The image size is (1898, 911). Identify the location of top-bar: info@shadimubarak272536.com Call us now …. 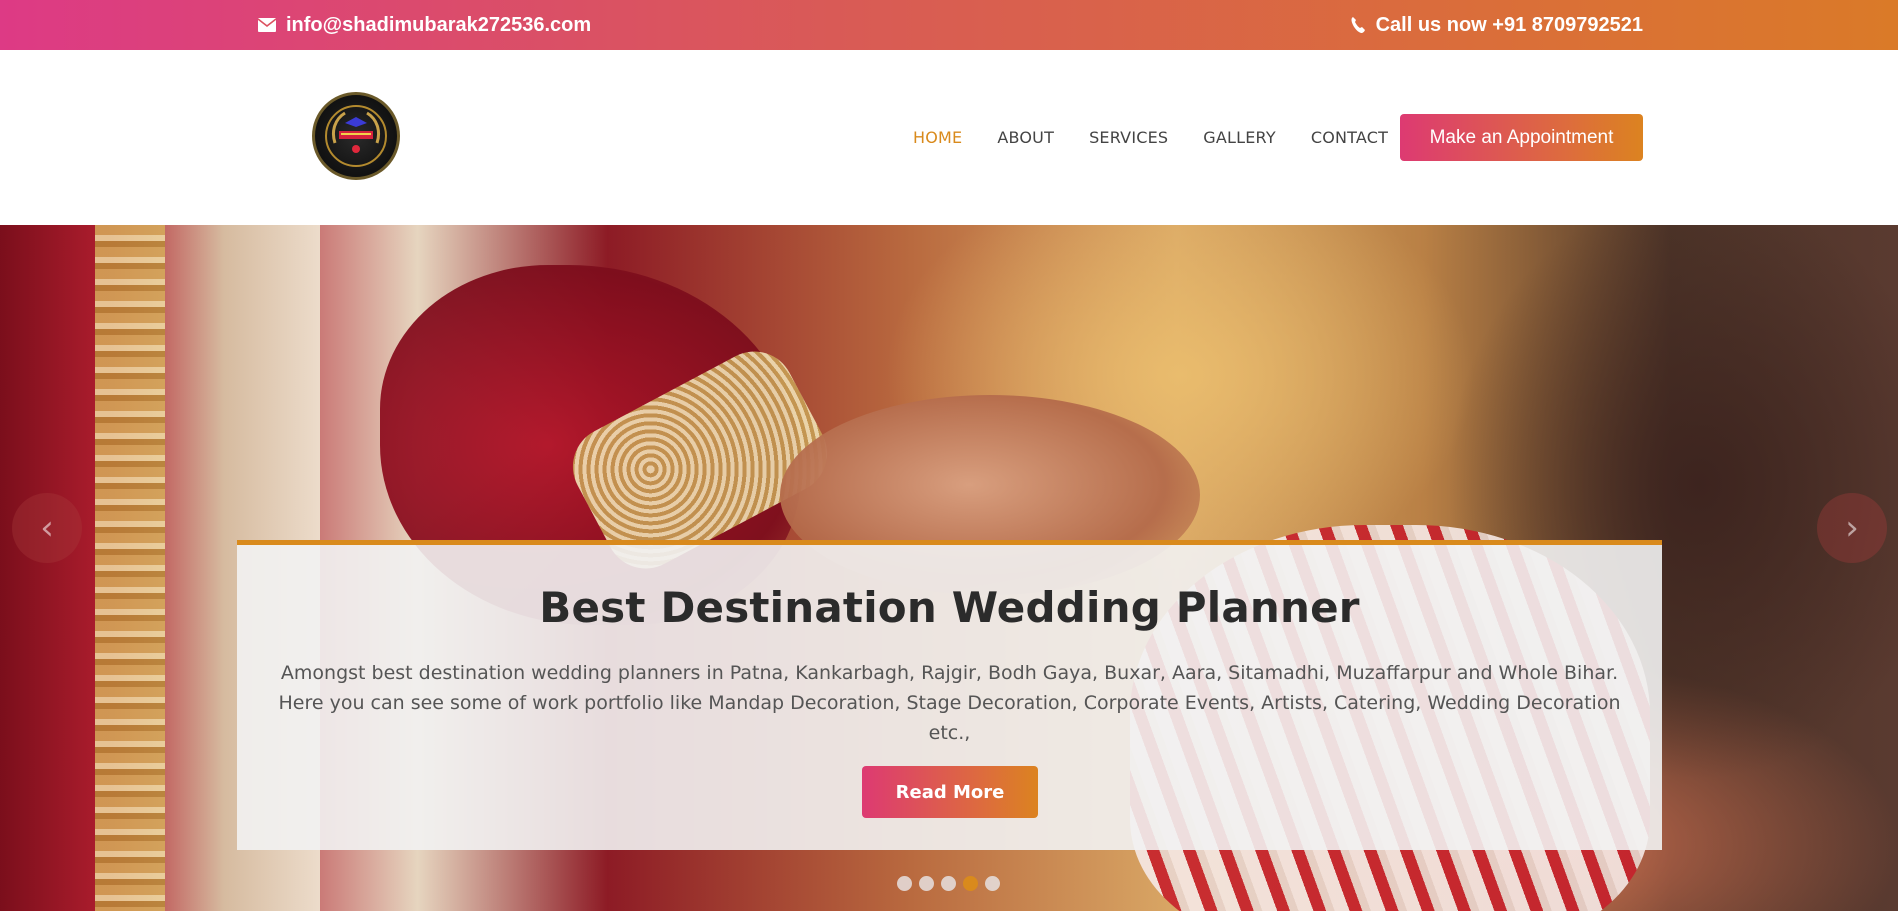
(949, 25).